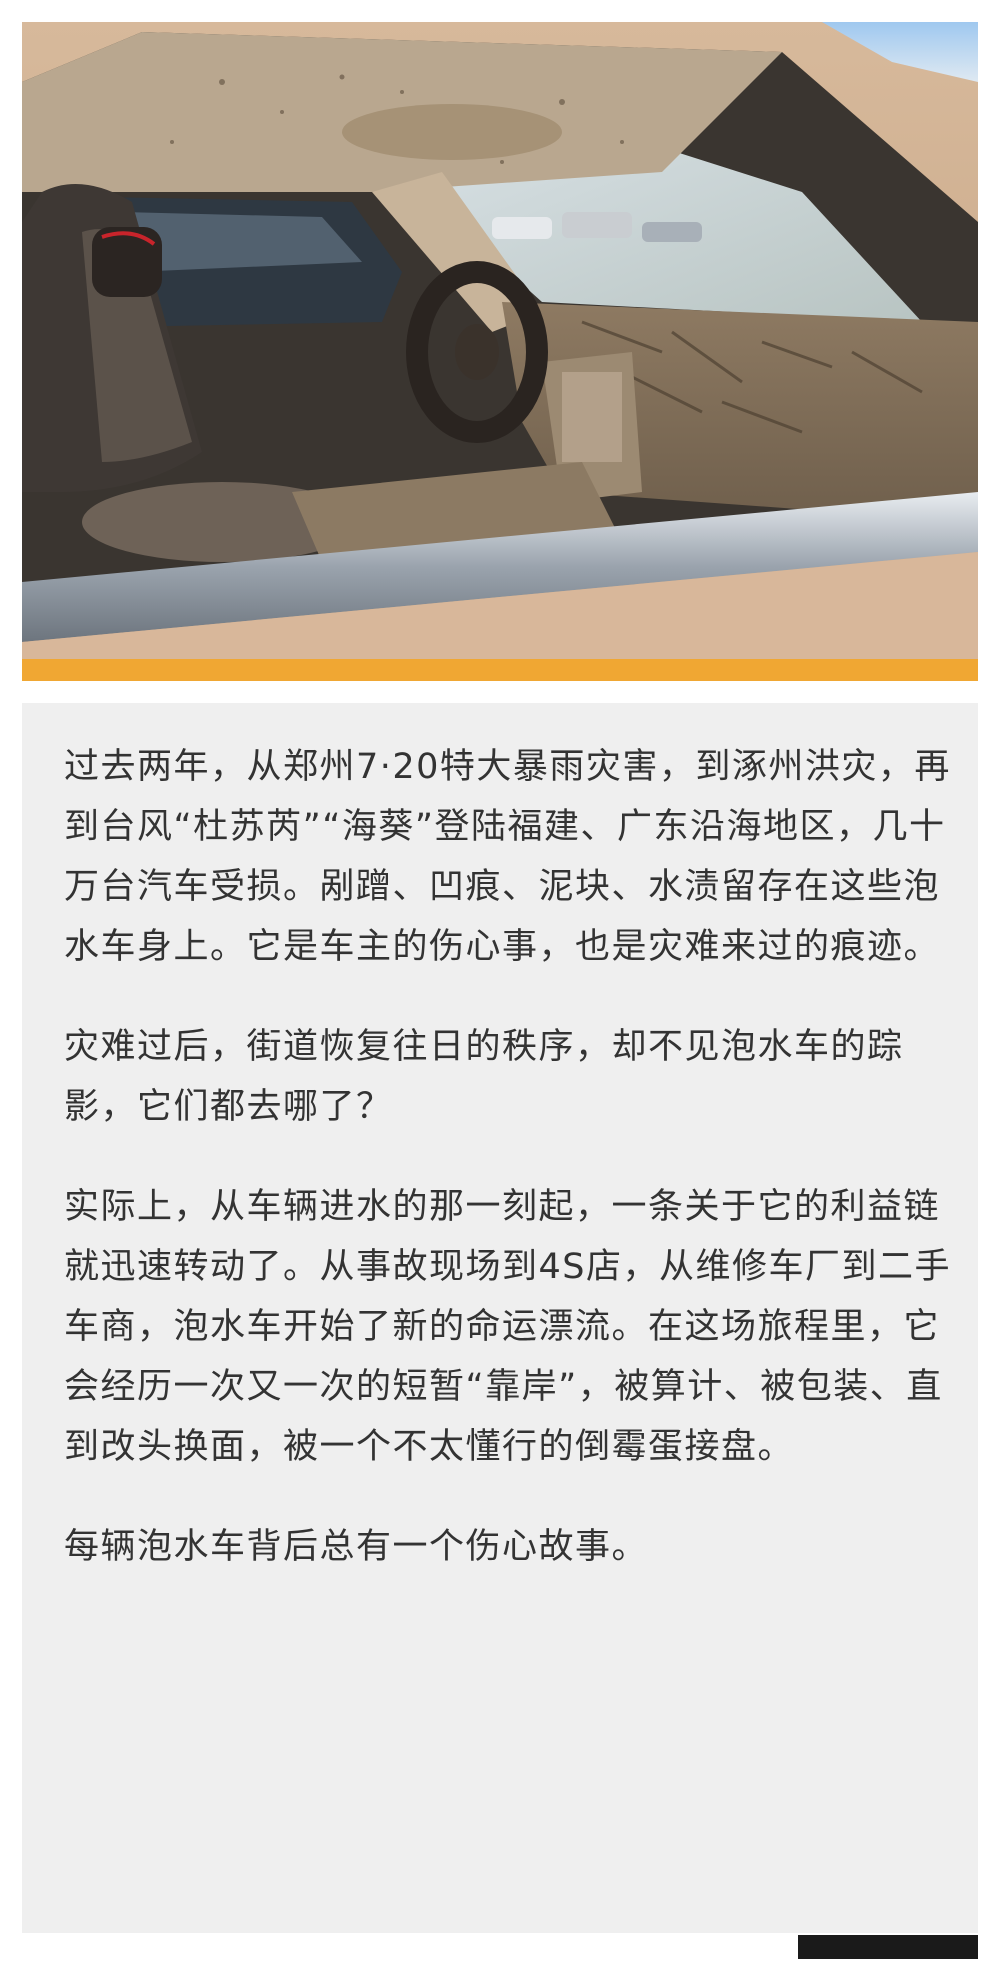 This screenshot has height=1975, width=1000. I want to click on footer-bar, so click(888, 1947).